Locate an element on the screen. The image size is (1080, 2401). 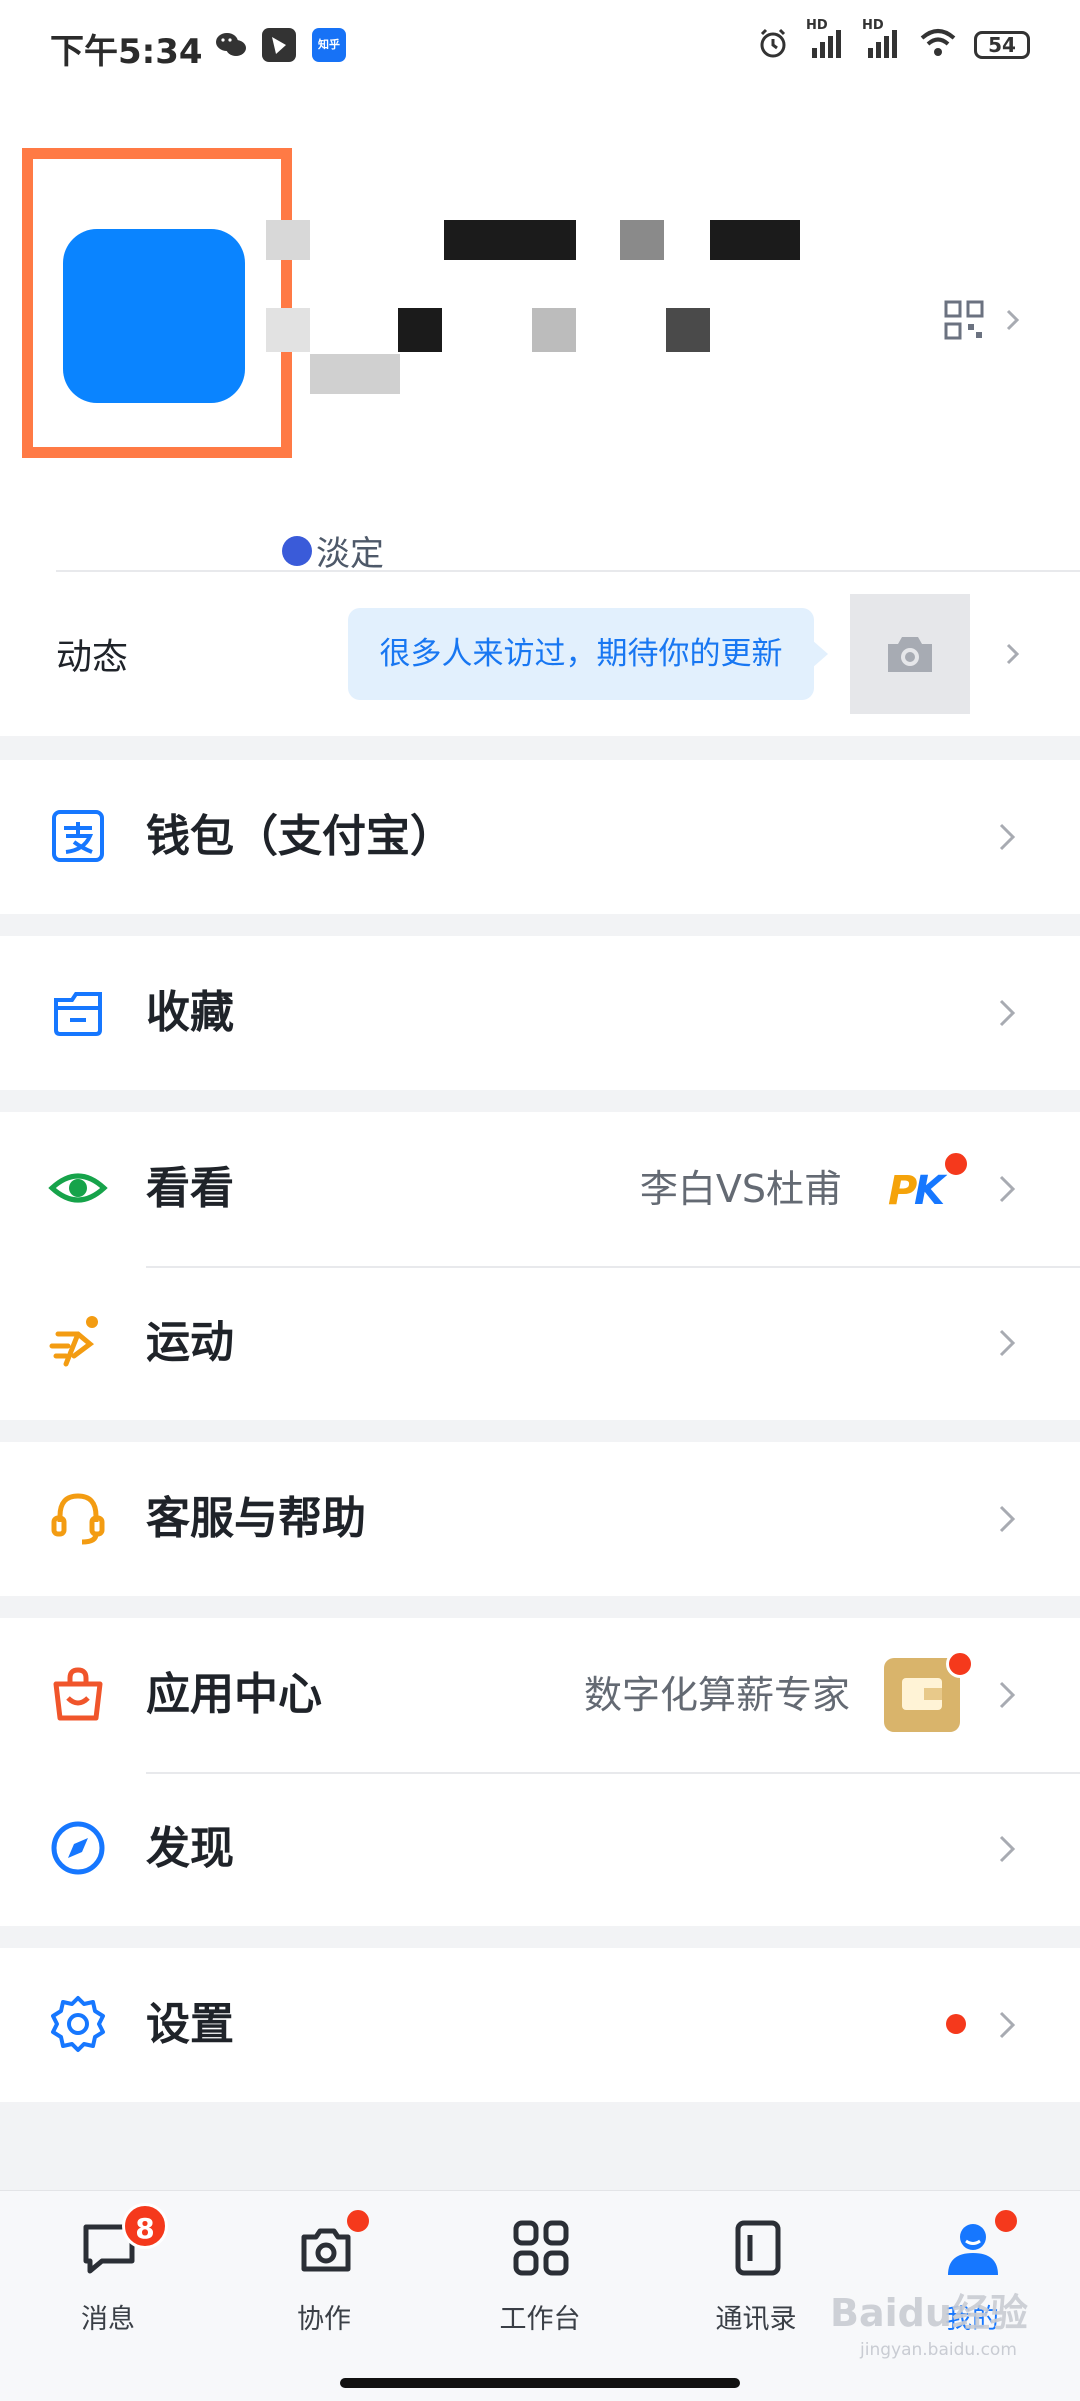
menu-item-settings: 设置 is located at coordinates (540, 2025).